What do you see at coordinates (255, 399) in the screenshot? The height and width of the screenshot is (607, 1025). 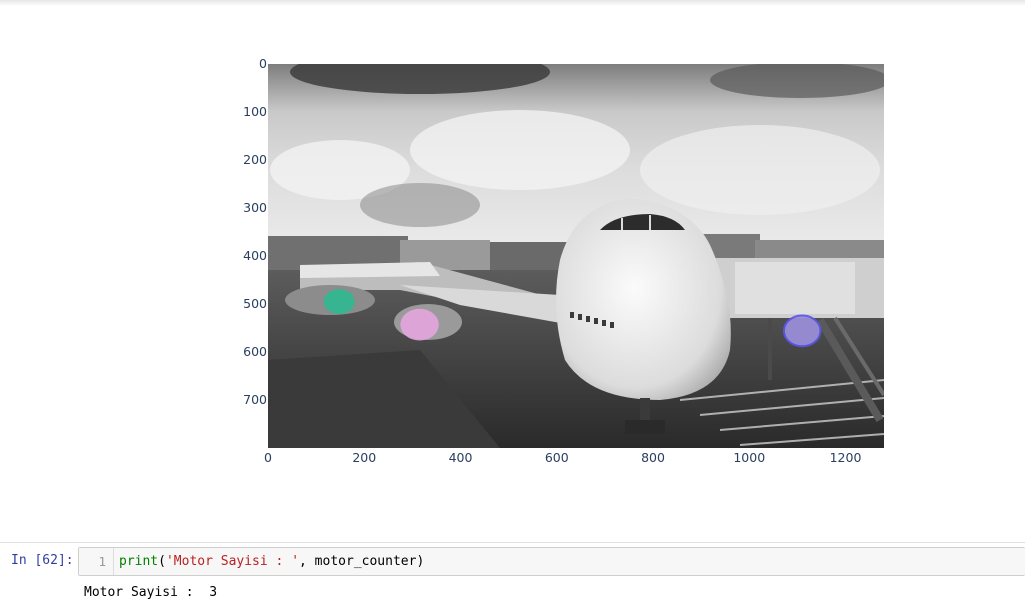 I see `y-tick-label: 700` at bounding box center [255, 399].